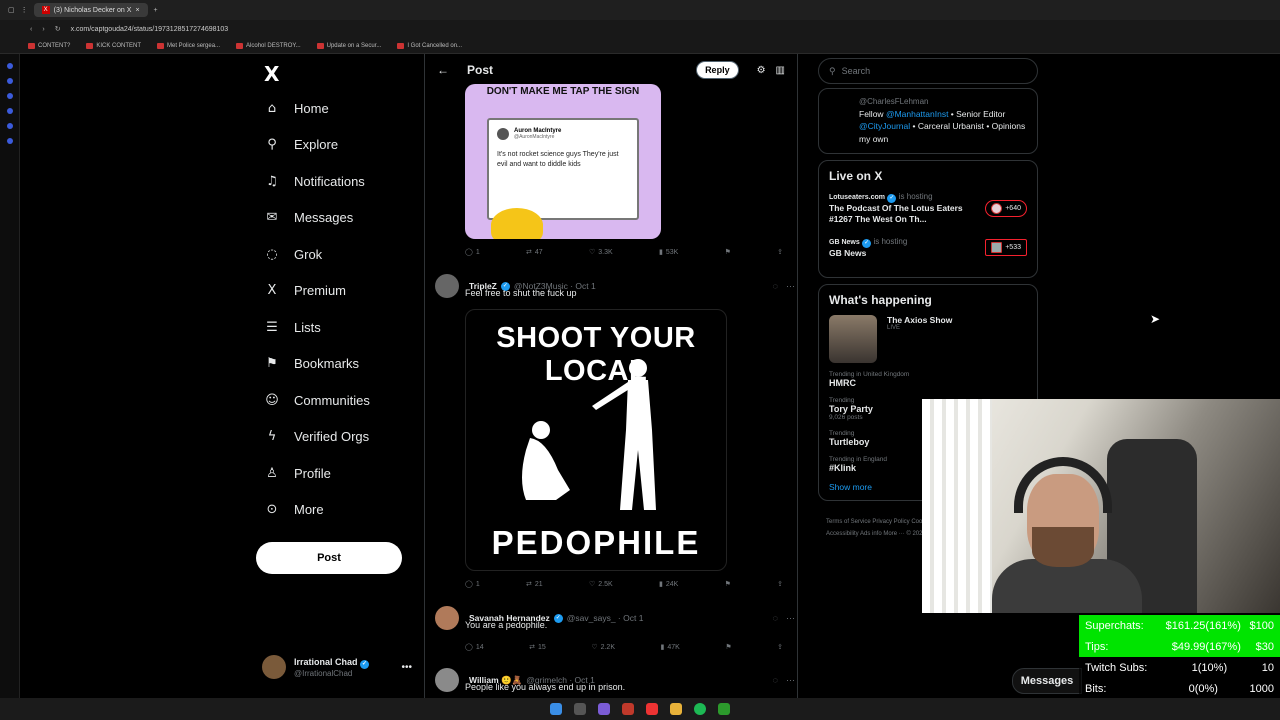  Describe the element at coordinates (336, 145) in the screenshot. I see `nav-item-explore: ⚲ Explore` at that location.